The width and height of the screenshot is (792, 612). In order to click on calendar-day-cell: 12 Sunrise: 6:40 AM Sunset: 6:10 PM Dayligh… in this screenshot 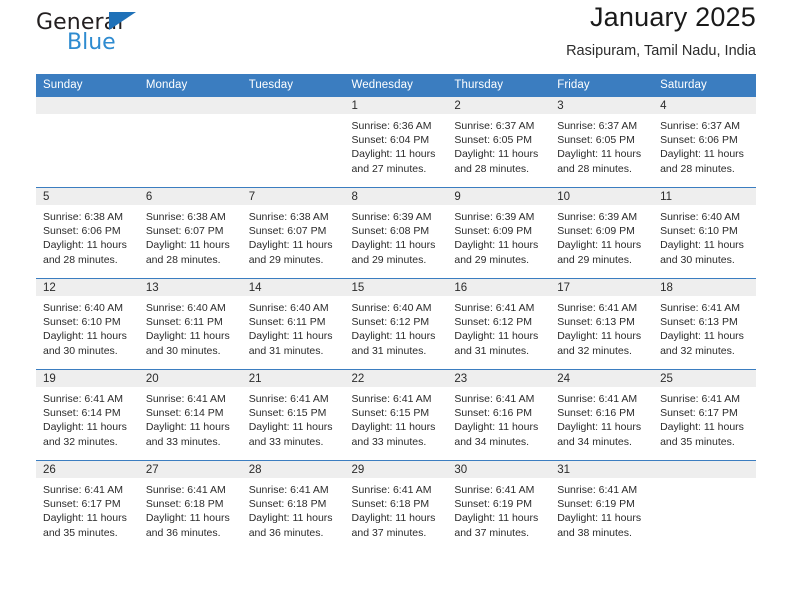, I will do `click(87, 324)`.